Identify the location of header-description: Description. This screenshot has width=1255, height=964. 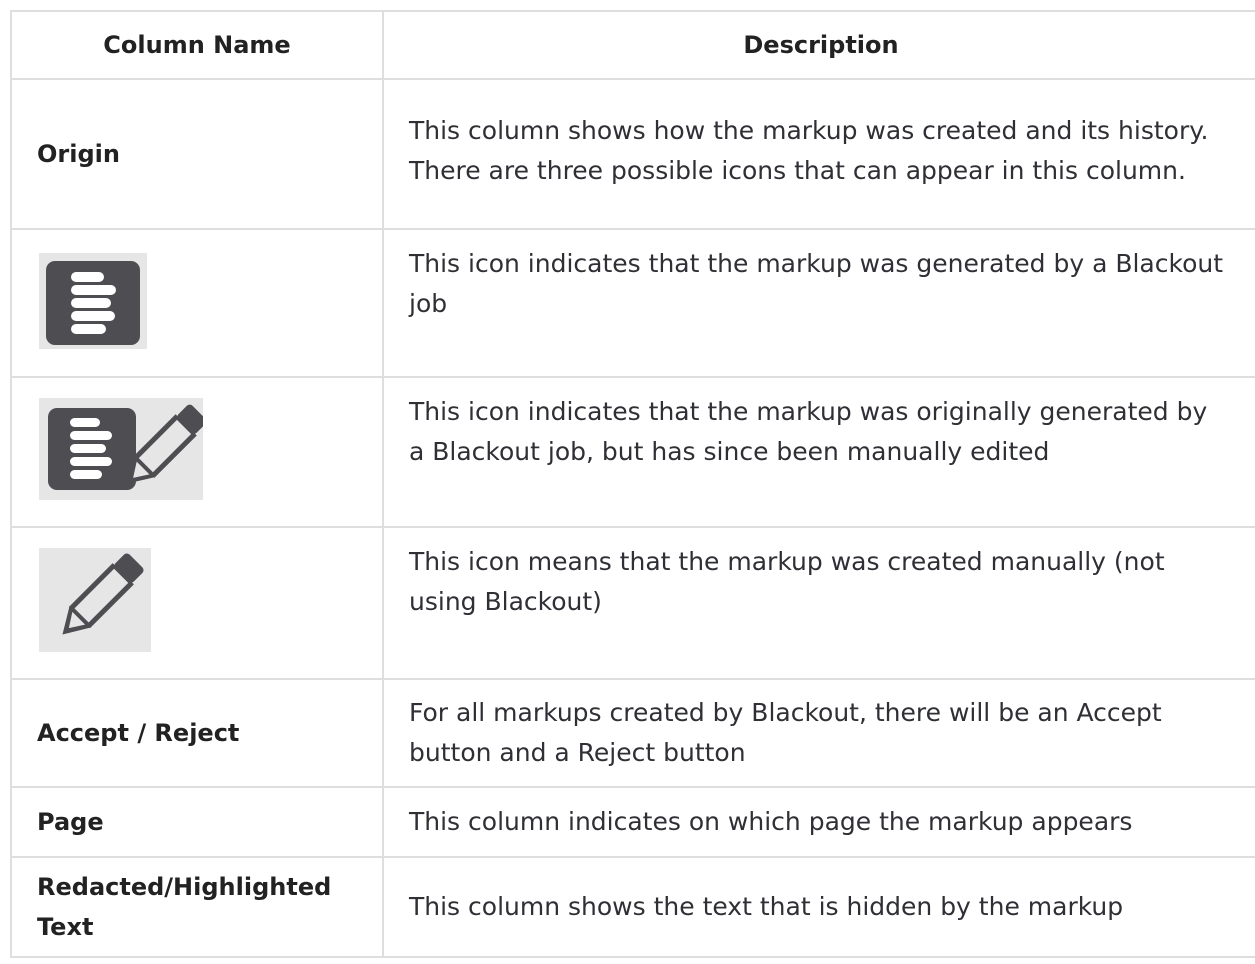
(818, 45).